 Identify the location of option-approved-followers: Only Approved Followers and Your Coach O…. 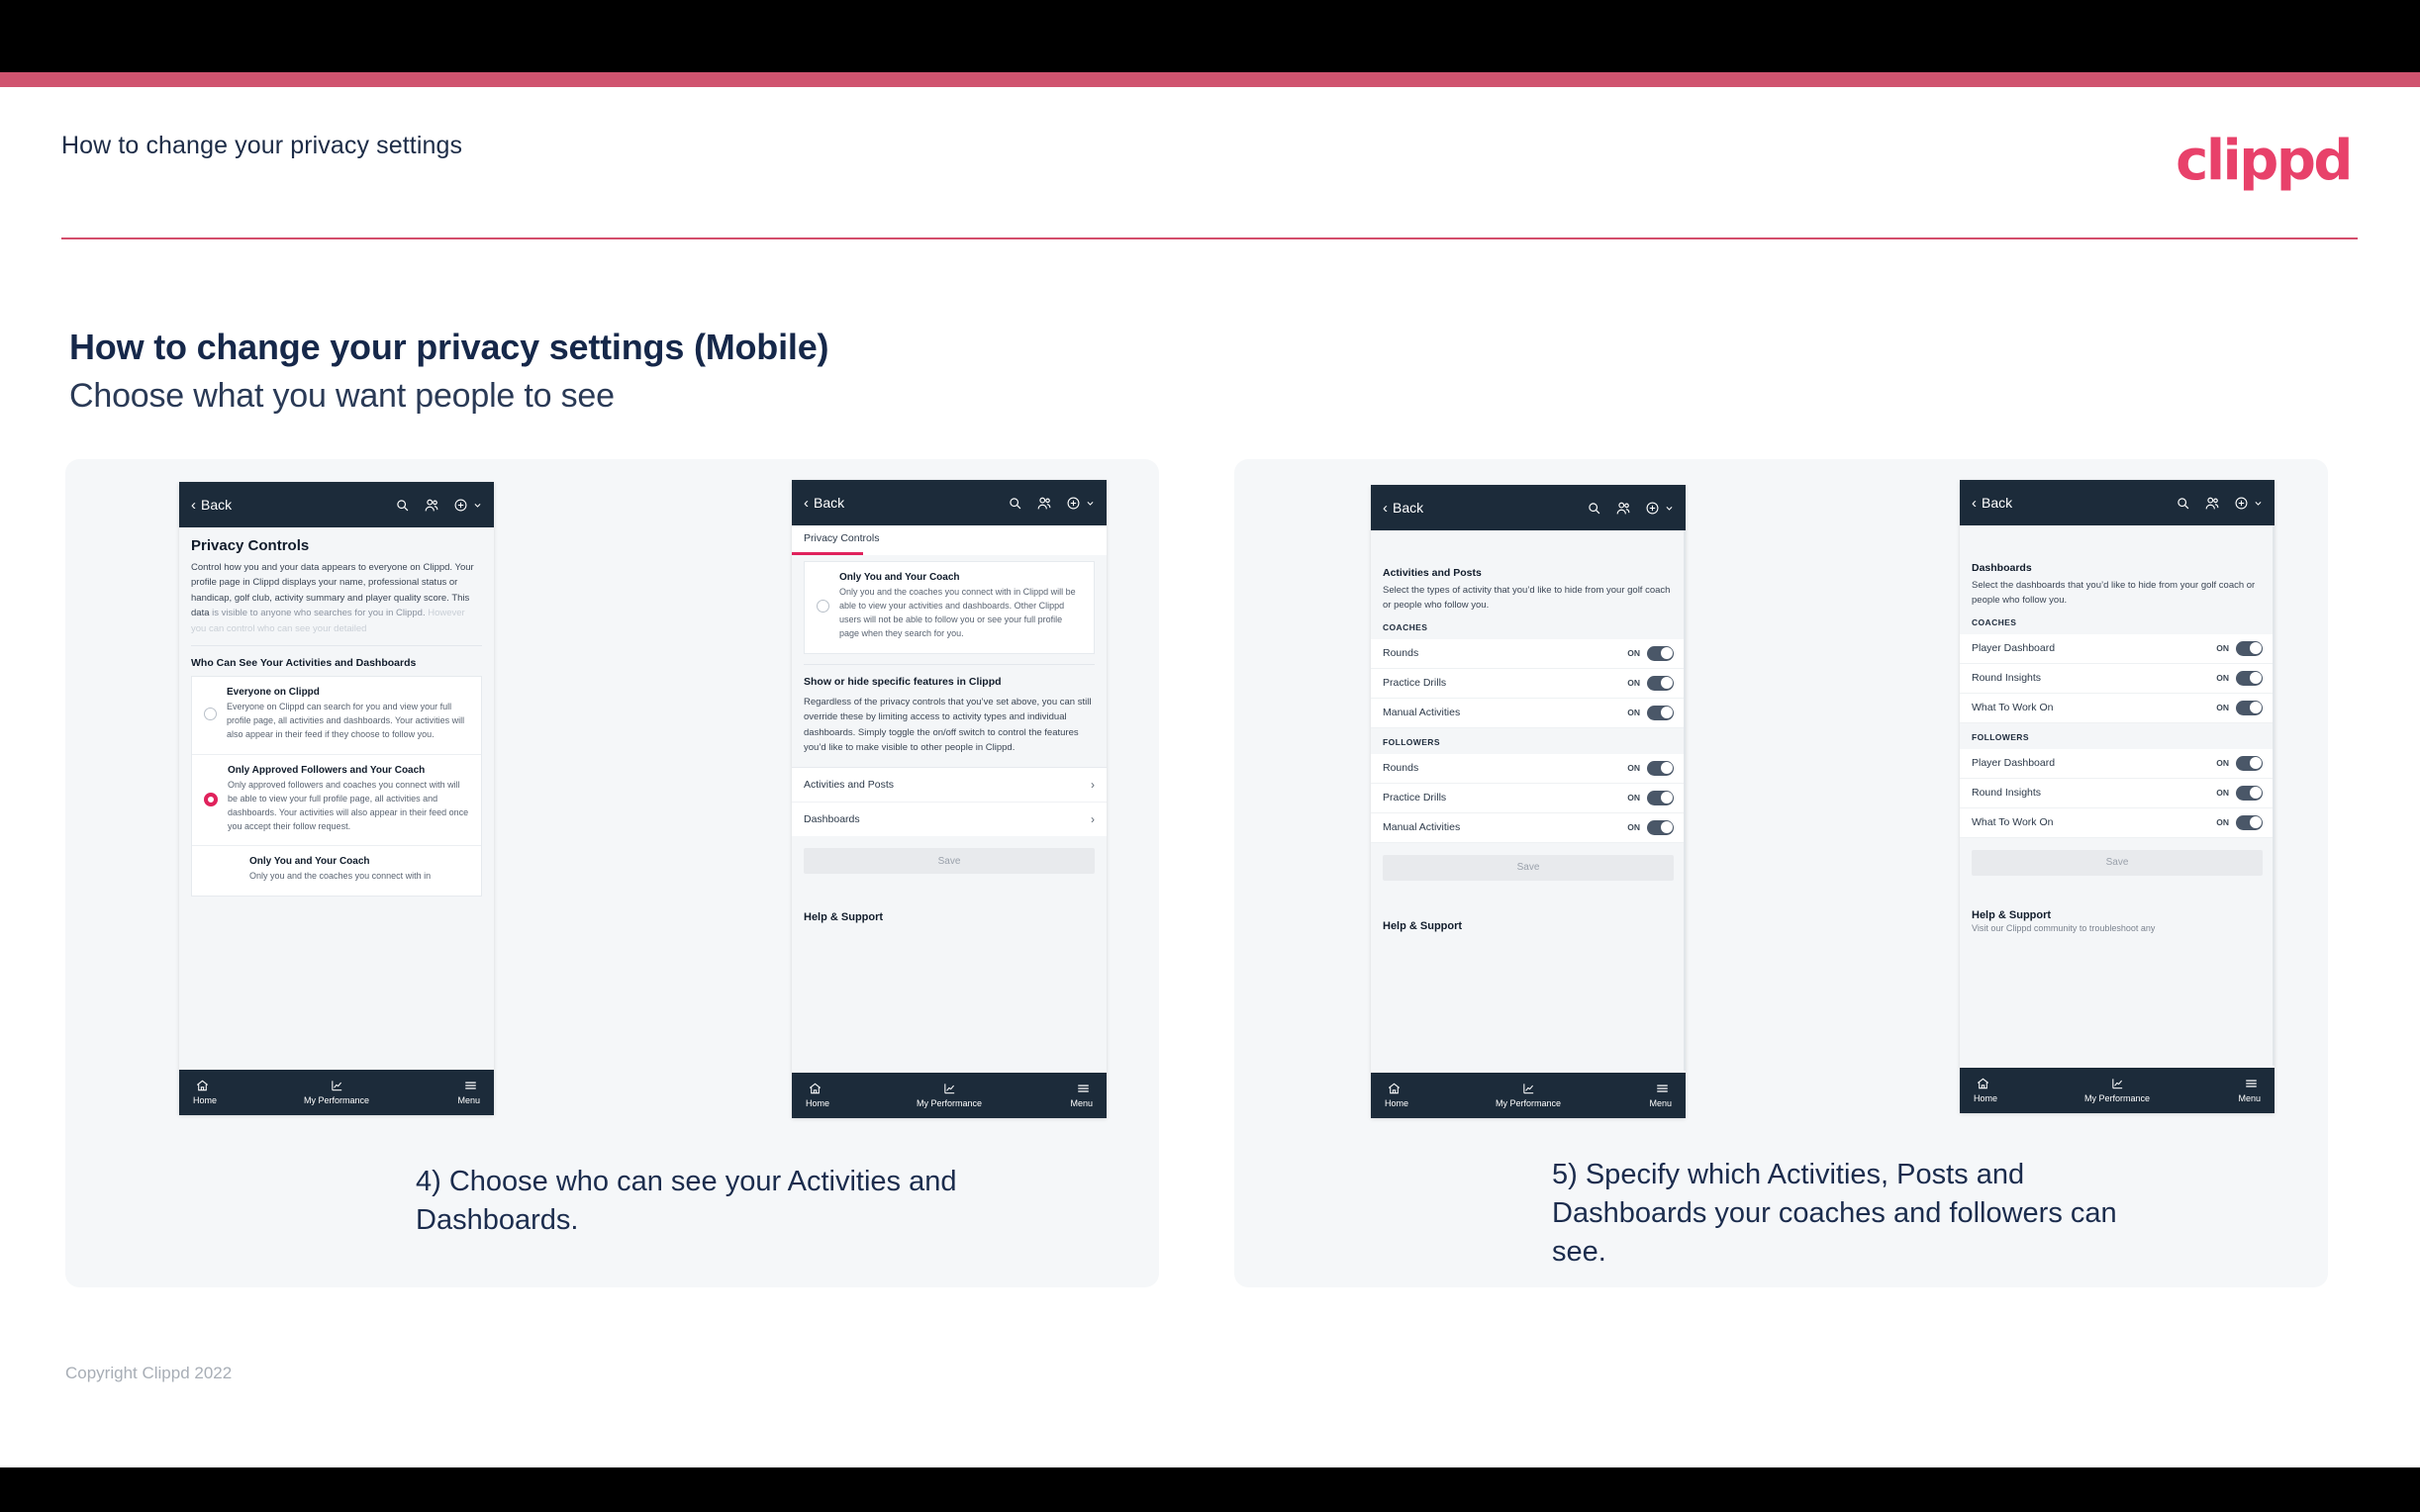
(336, 801).